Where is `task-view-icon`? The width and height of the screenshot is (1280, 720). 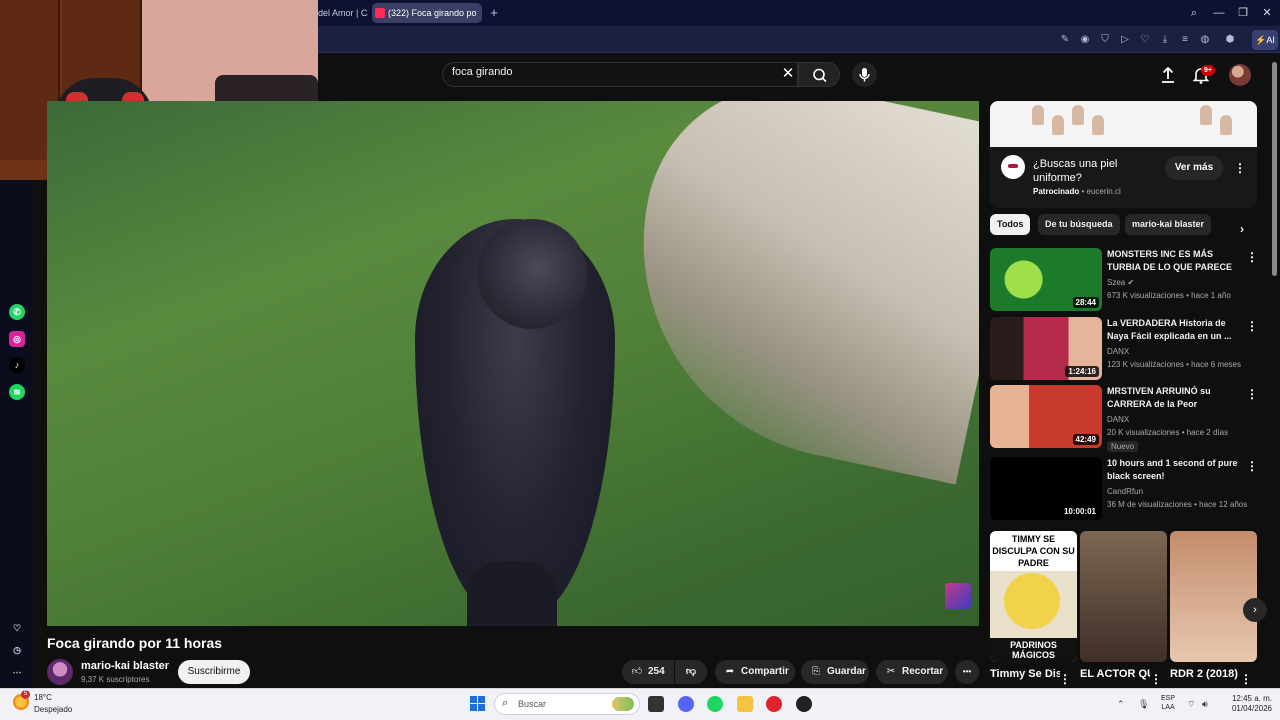 task-view-icon is located at coordinates (656, 704).